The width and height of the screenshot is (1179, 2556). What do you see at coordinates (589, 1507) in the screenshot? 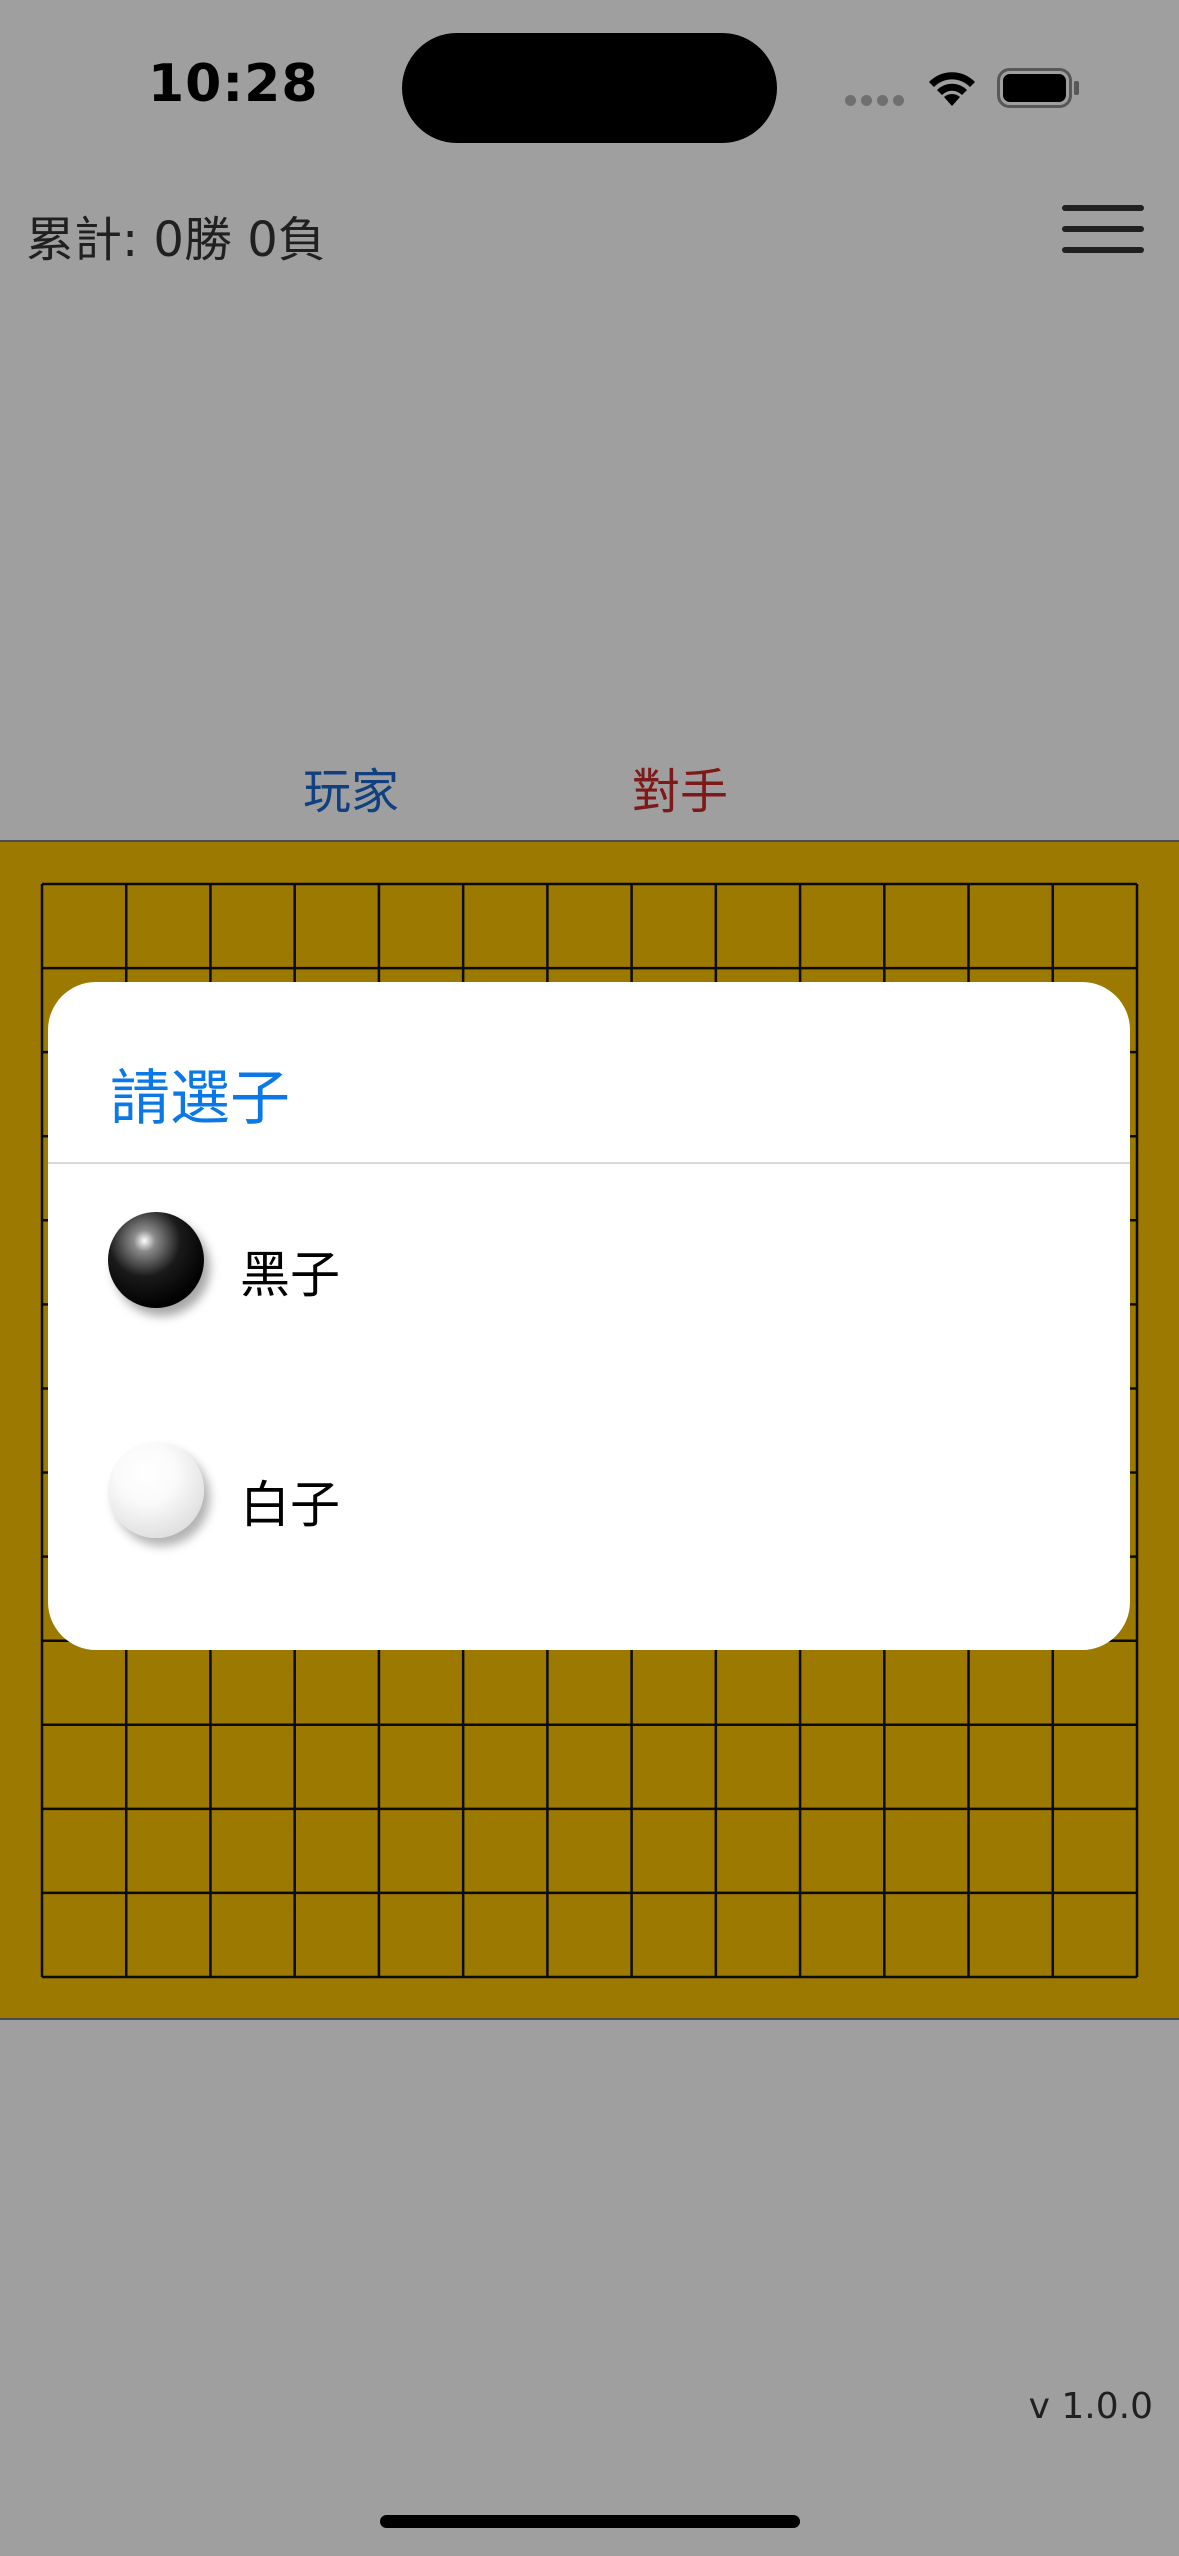
I see `white-stone-option: 白子` at bounding box center [589, 1507].